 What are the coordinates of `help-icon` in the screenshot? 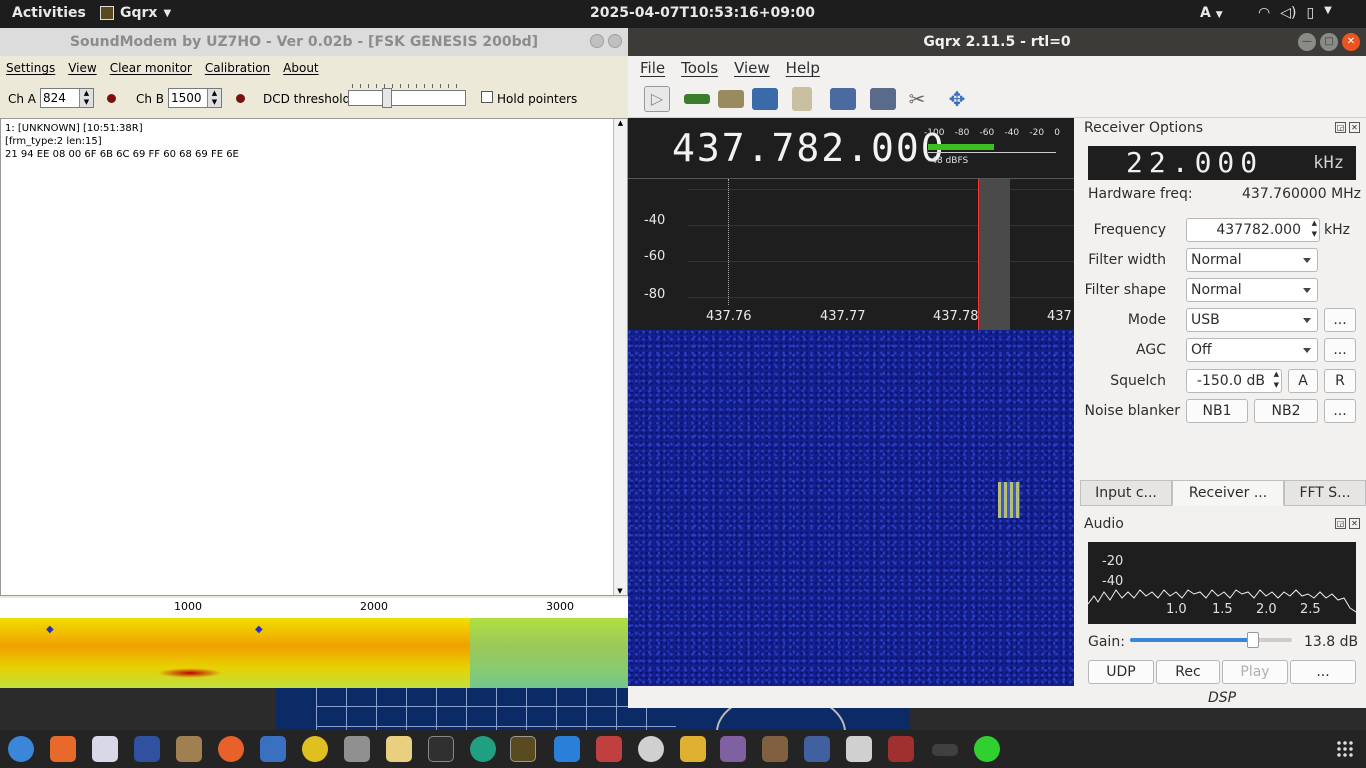 It's located at (21, 749).